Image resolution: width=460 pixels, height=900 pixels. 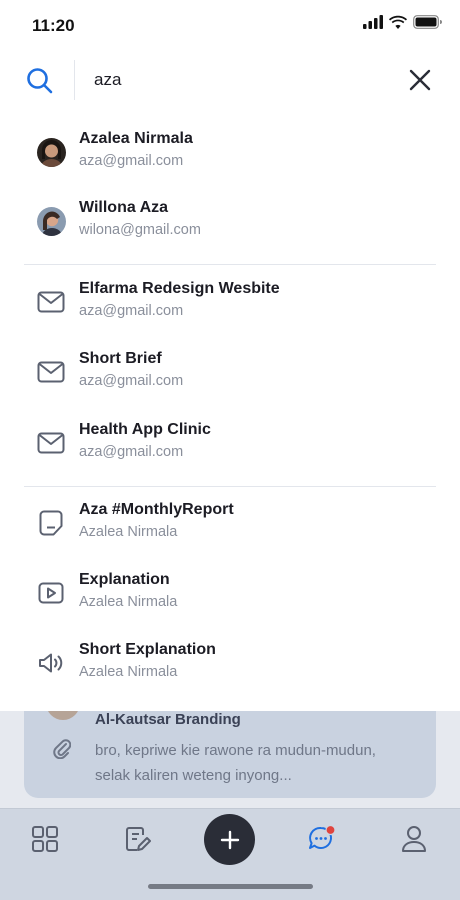 I want to click on add-icon, so click(x=229, y=839).